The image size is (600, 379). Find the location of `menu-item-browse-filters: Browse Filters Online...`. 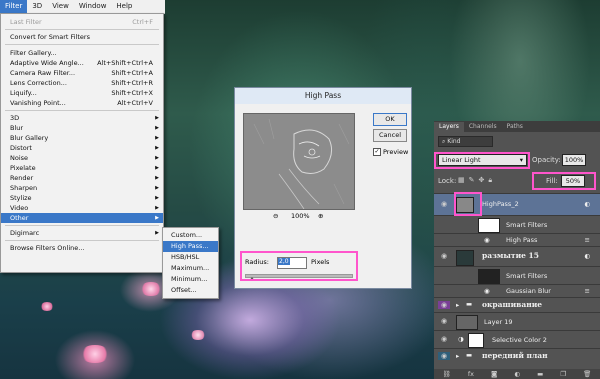

menu-item-browse-filters: Browse Filters Online... is located at coordinates (82, 248).